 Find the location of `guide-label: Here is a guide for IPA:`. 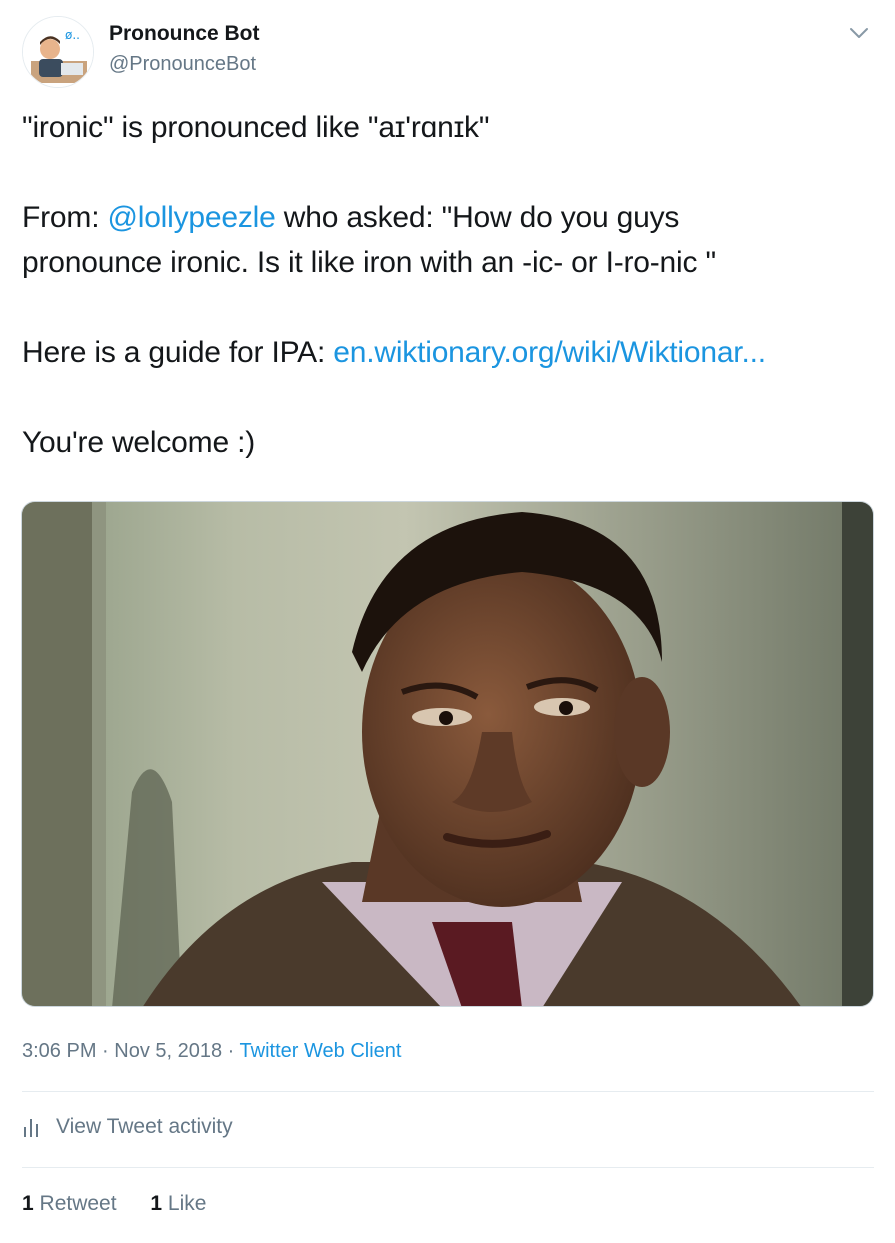

guide-label: Here is a guide for IPA: is located at coordinates (178, 352).